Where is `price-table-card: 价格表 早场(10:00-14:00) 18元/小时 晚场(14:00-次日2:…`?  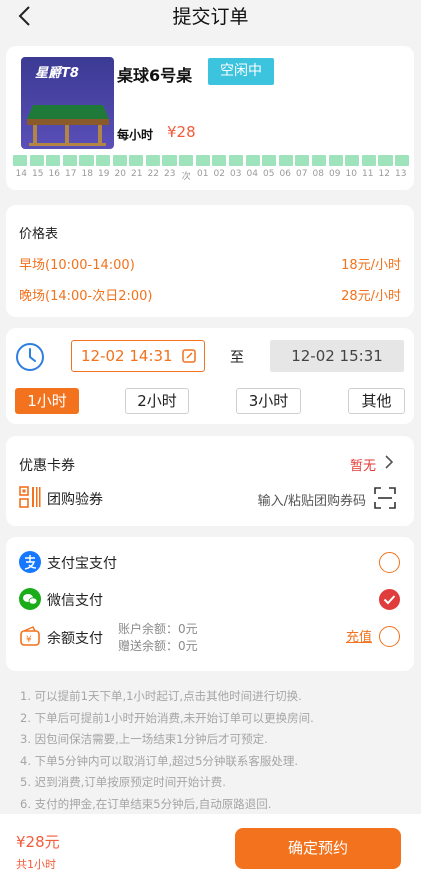
price-table-card: 价格表 早场(10:00-14:00) 18元/小时 晚场(14:00-次日2:… is located at coordinates (210, 261).